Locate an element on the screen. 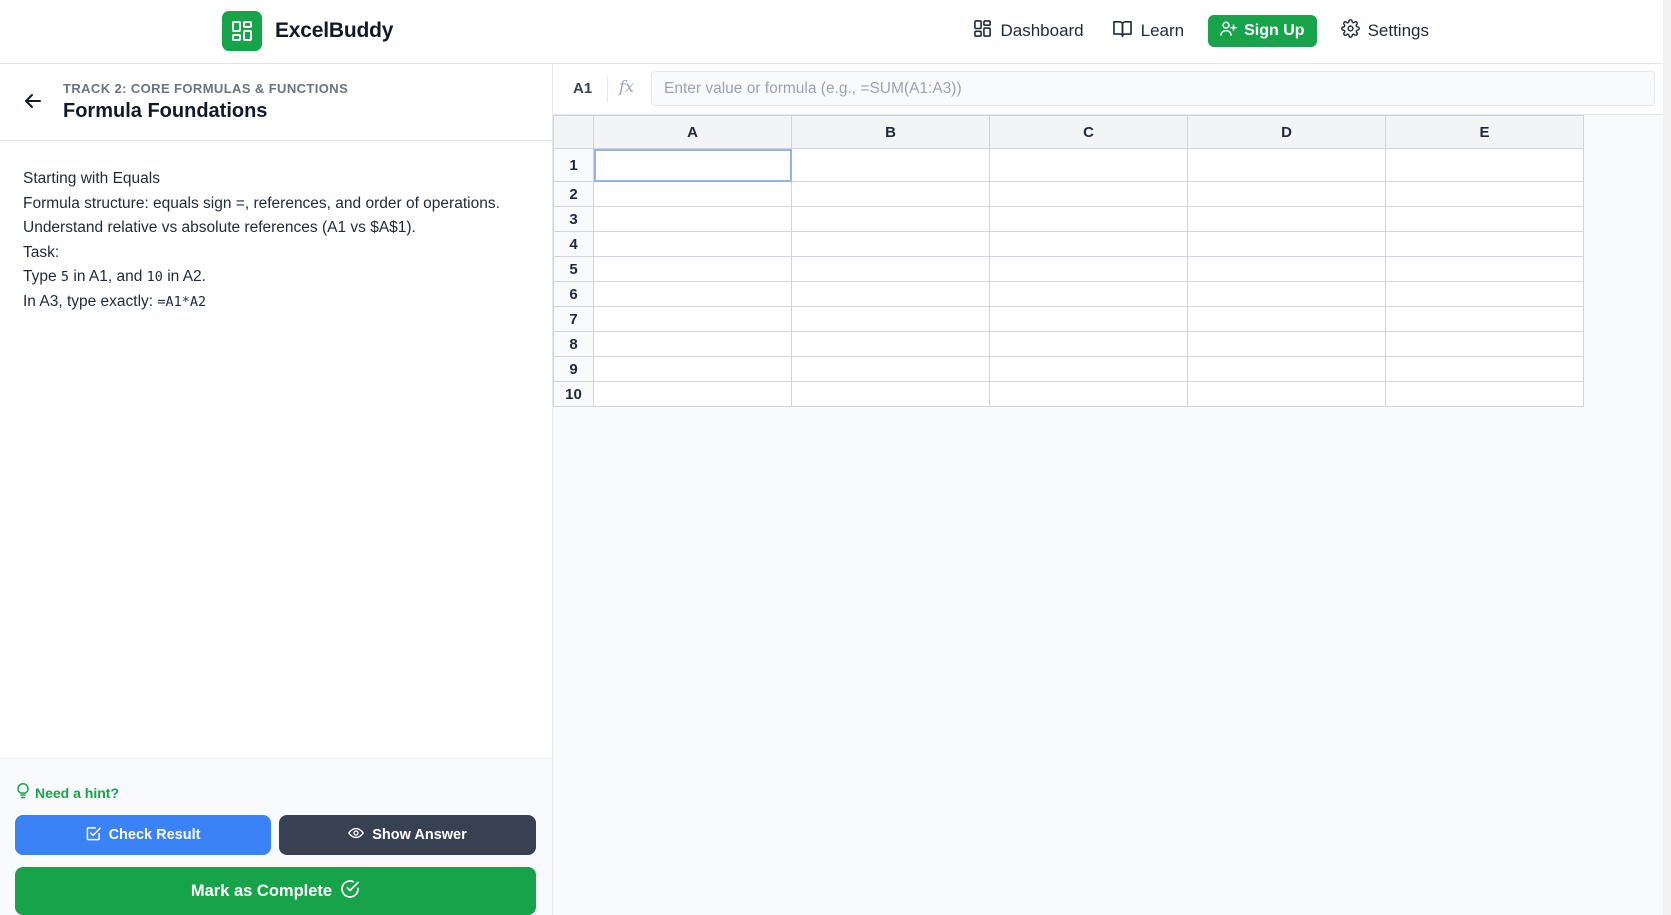 This screenshot has height=915, width=1671. row-header: 5 is located at coordinates (573, 269).